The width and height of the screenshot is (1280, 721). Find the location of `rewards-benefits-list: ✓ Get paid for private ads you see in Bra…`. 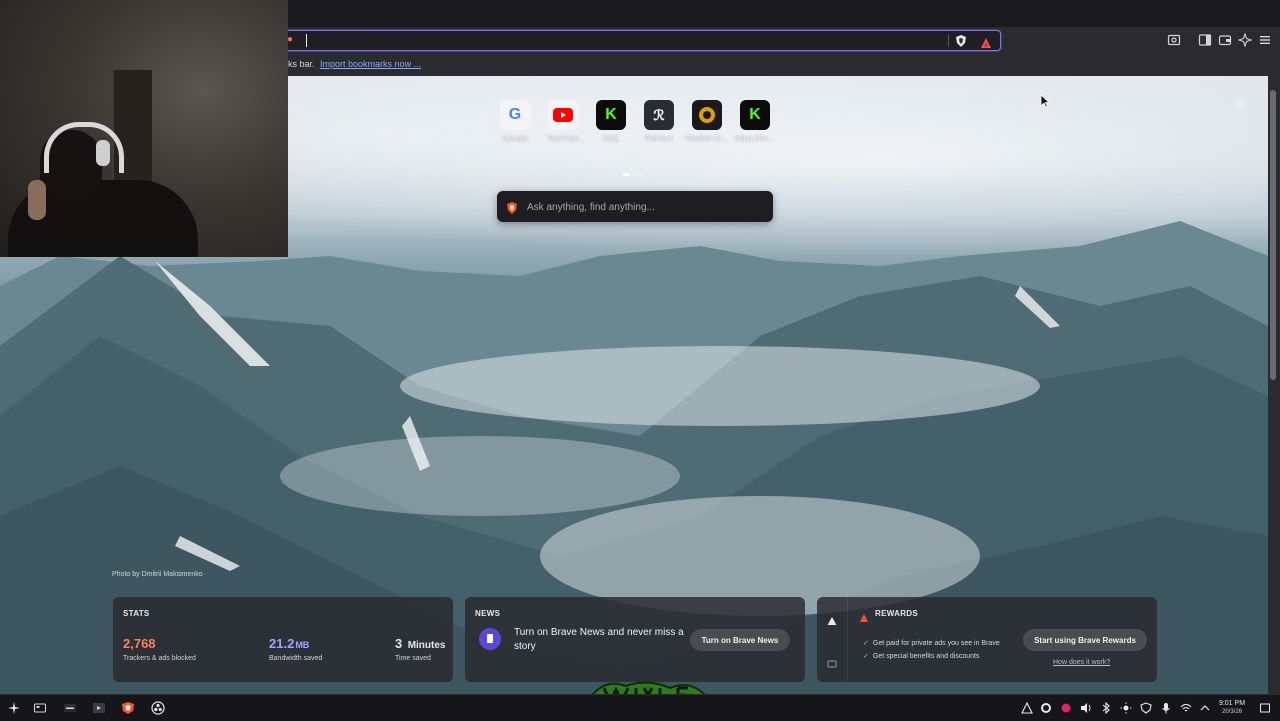

rewards-benefits-list: ✓ Get paid for private ads you see in Bra… is located at coordinates (931, 650).